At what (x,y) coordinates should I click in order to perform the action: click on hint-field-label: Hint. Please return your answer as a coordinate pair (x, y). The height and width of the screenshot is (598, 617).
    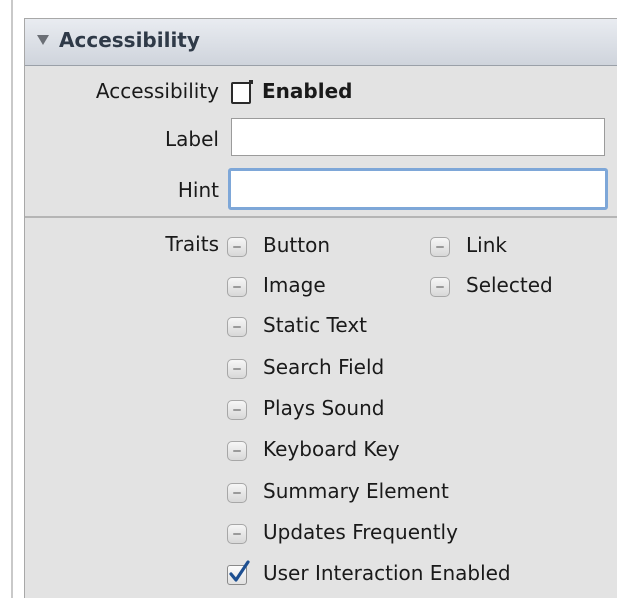
    Looking at the image, I should click on (198, 190).